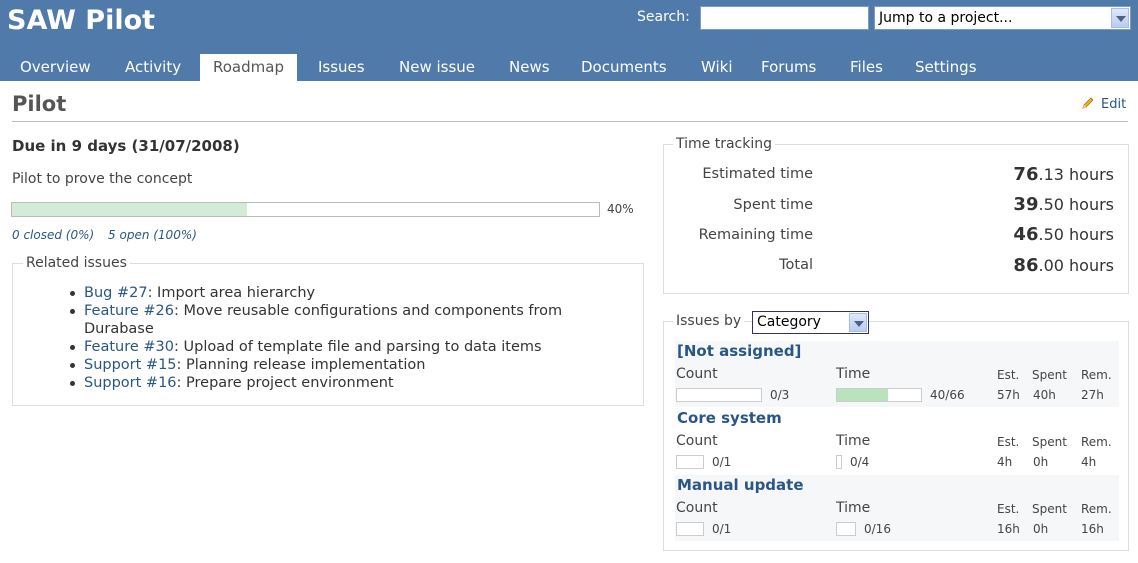 The width and height of the screenshot is (1138, 563). What do you see at coordinates (529, 67) in the screenshot?
I see `tab-news: News` at bounding box center [529, 67].